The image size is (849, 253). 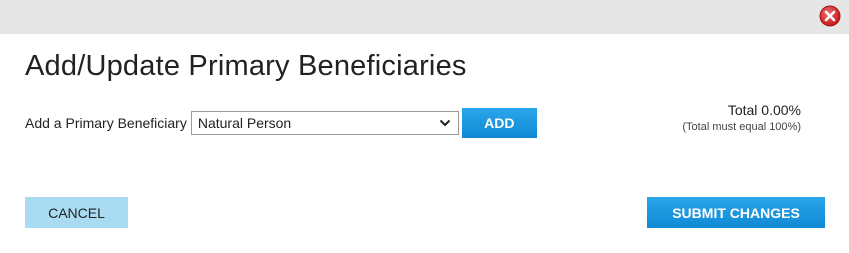 I want to click on dialog-title: Add/Update Primary Beneficiaries, so click(x=246, y=66).